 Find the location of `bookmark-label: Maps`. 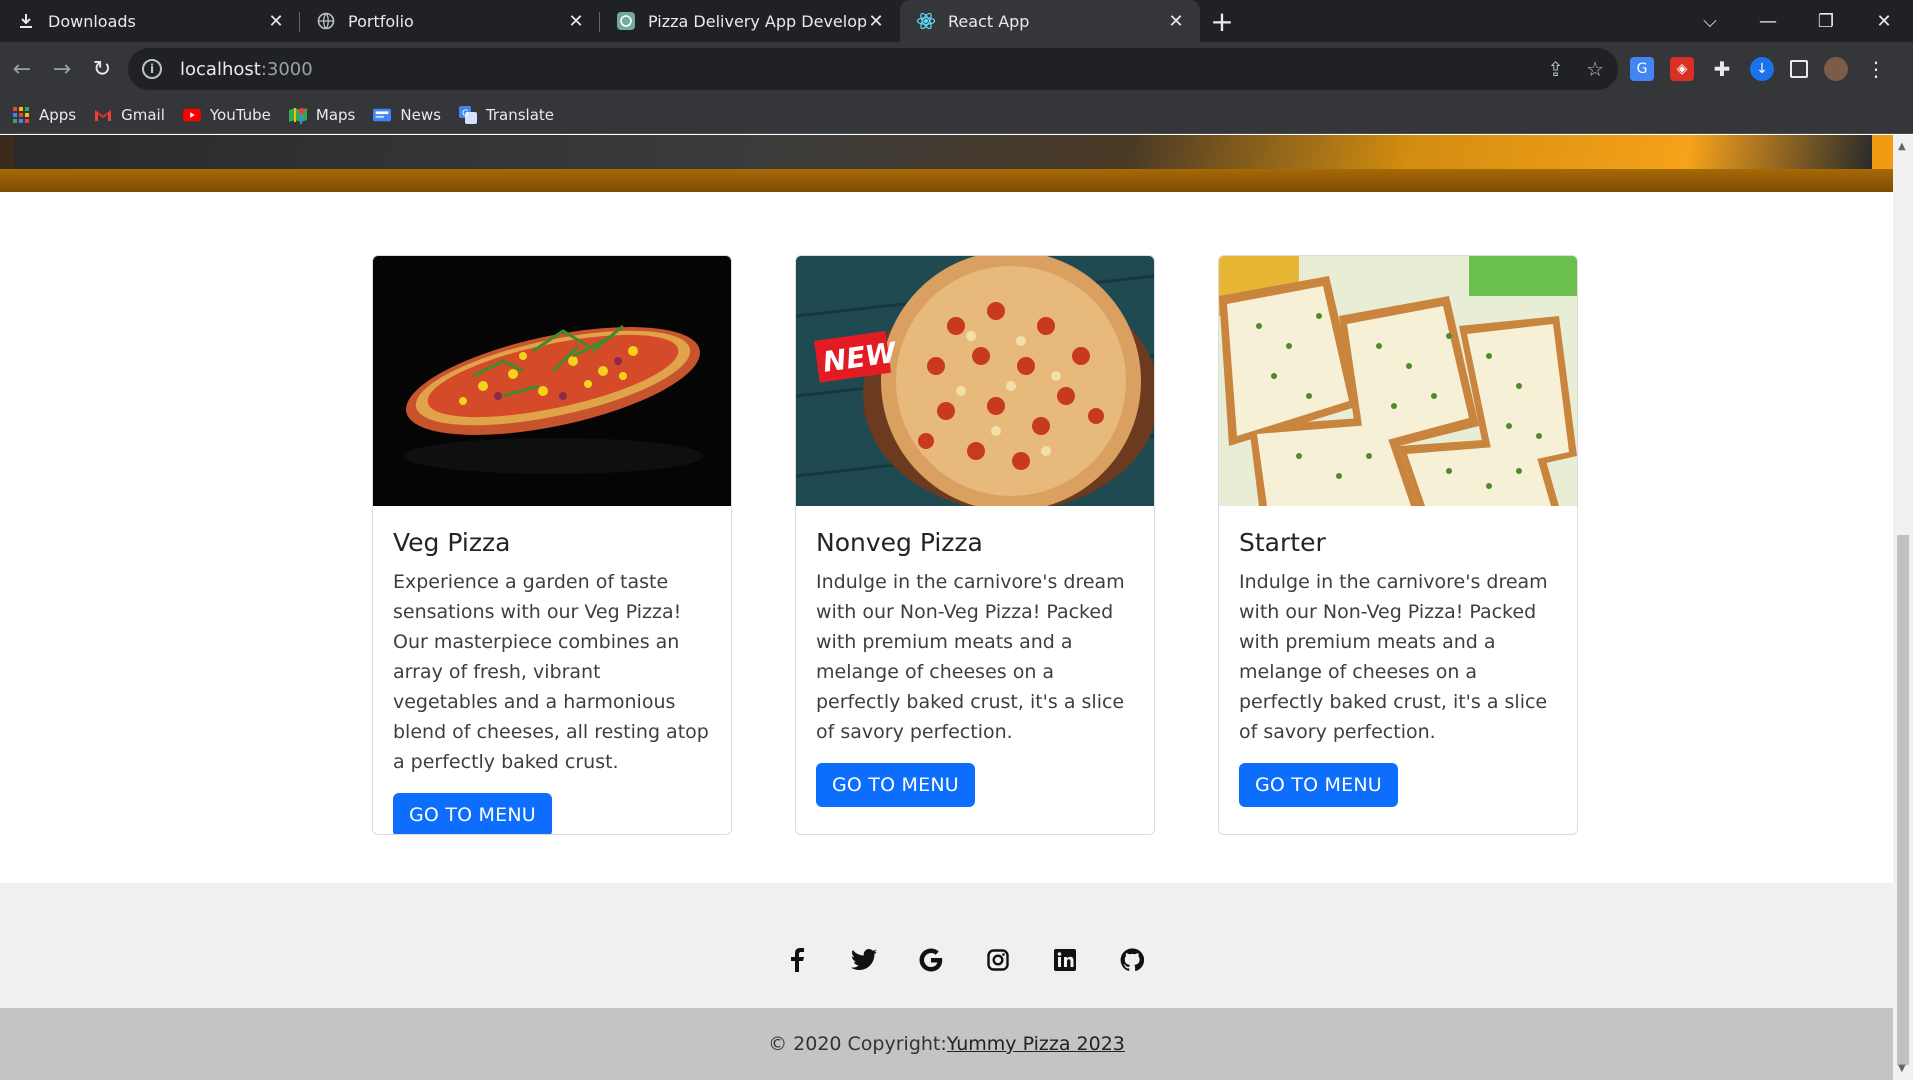

bookmark-label: Maps is located at coordinates (335, 114).